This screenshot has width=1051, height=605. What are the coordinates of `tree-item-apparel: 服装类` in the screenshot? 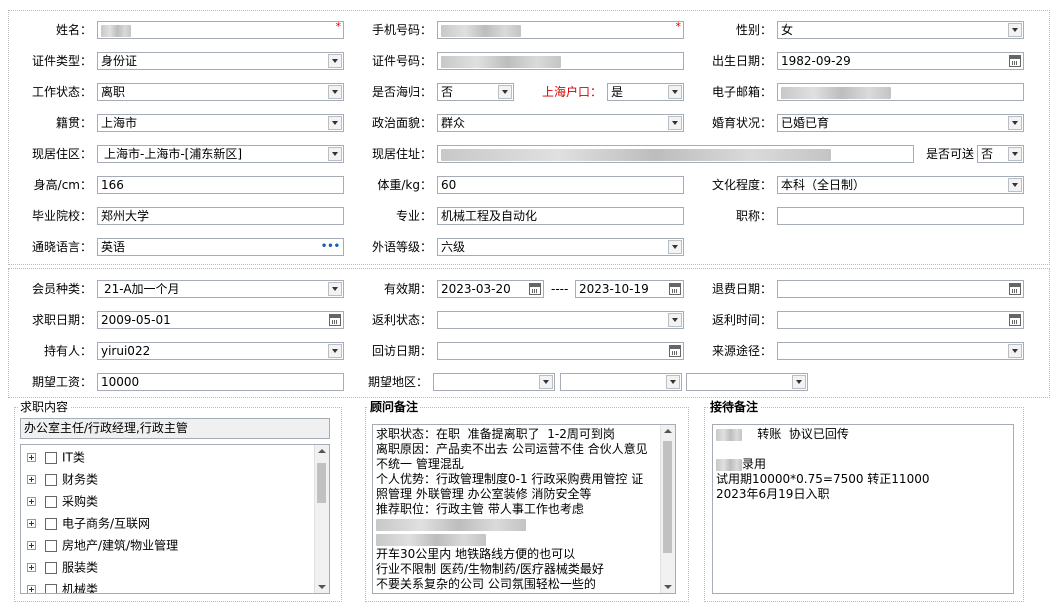 It's located at (62, 567).